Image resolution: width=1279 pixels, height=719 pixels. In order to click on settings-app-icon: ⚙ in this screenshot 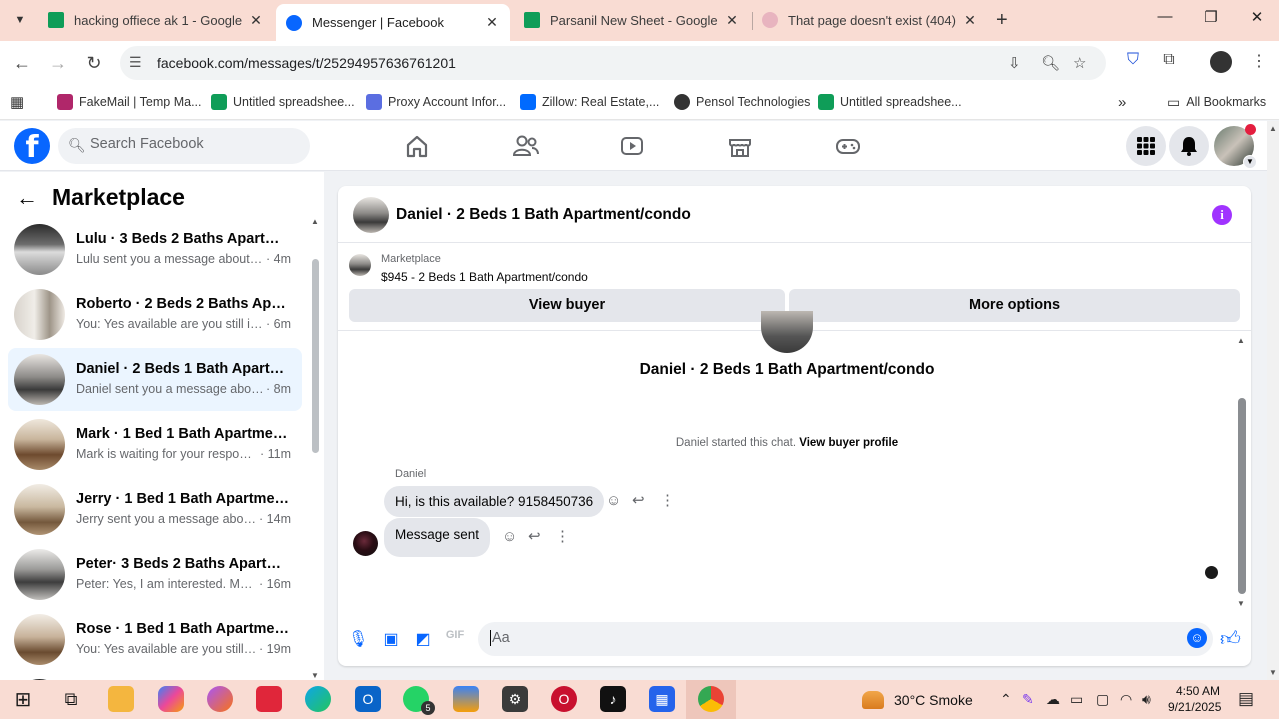, I will do `click(515, 699)`.